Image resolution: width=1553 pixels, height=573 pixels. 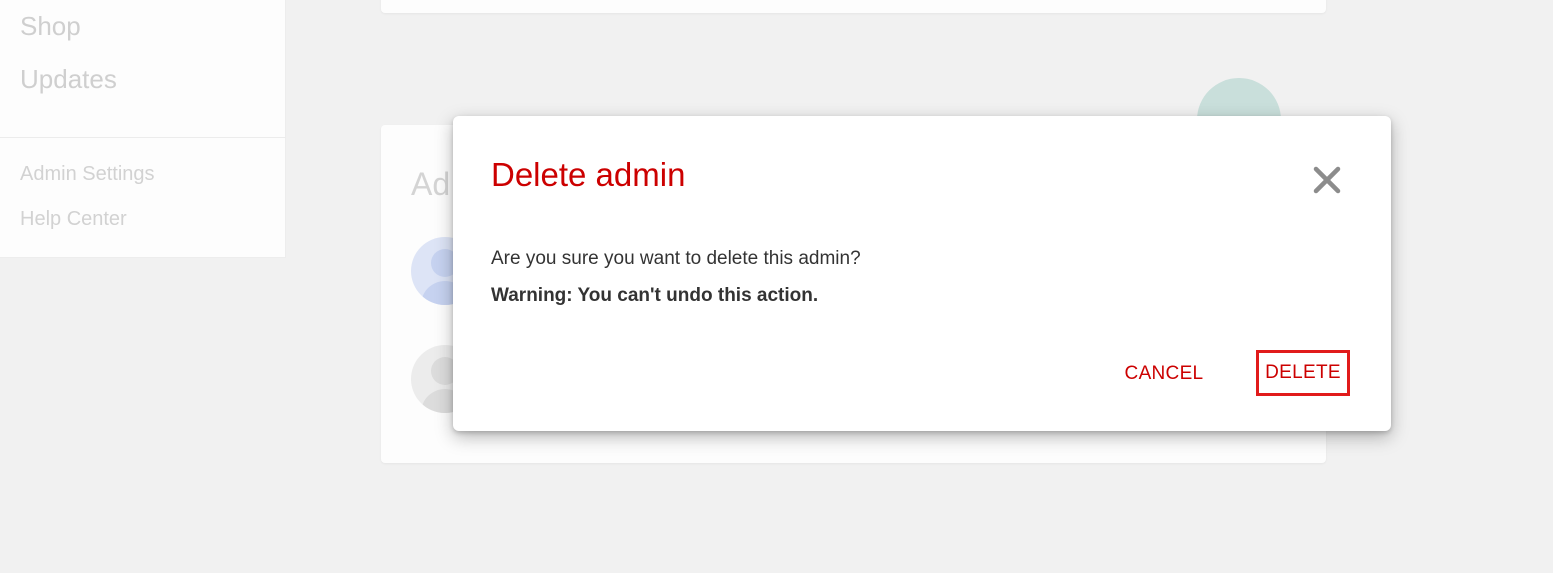 I want to click on close-icon, so click(x=1327, y=180).